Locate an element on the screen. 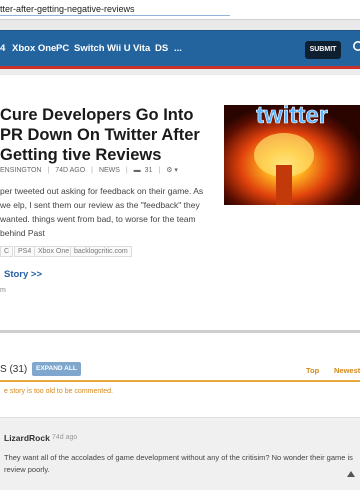  article-age: 74D AGO is located at coordinates (70, 170).